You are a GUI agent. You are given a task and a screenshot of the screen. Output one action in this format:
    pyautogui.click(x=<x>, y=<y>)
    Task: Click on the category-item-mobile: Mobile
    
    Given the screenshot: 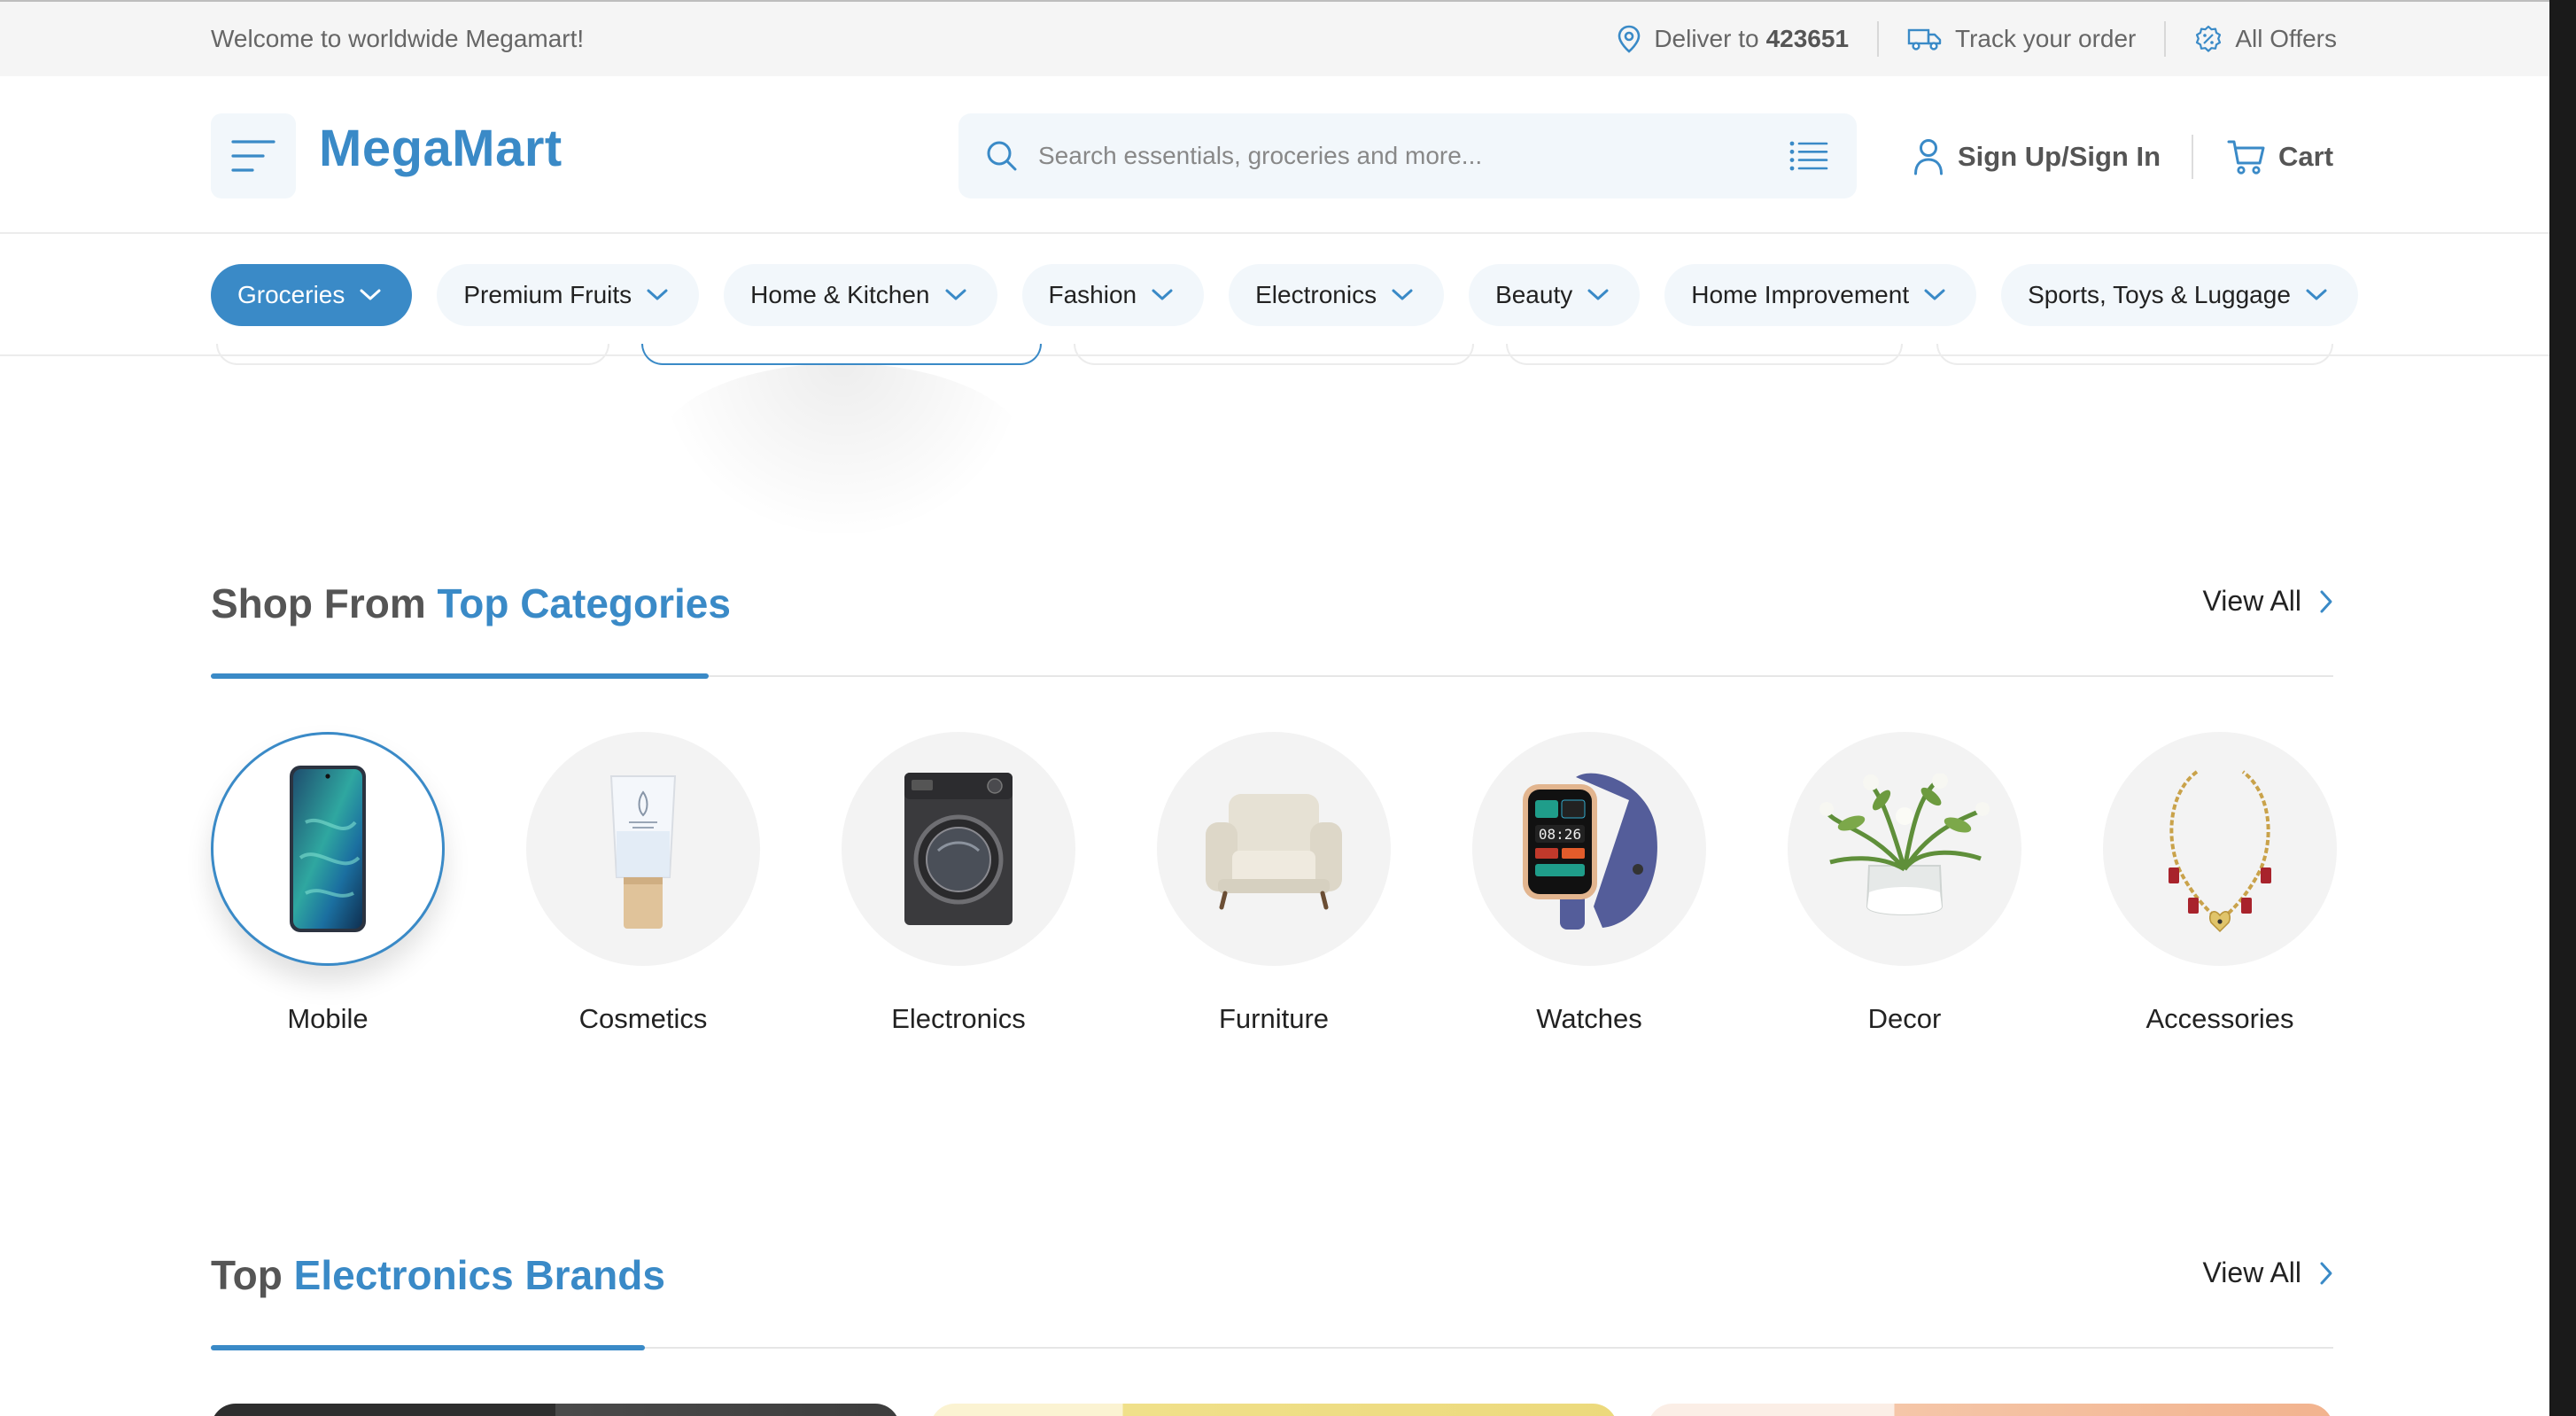 What is the action you would take?
    pyautogui.click(x=328, y=883)
    